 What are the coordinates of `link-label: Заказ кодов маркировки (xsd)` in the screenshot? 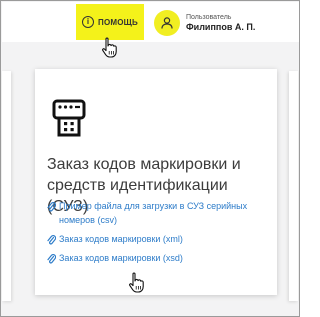 It's located at (121, 259).